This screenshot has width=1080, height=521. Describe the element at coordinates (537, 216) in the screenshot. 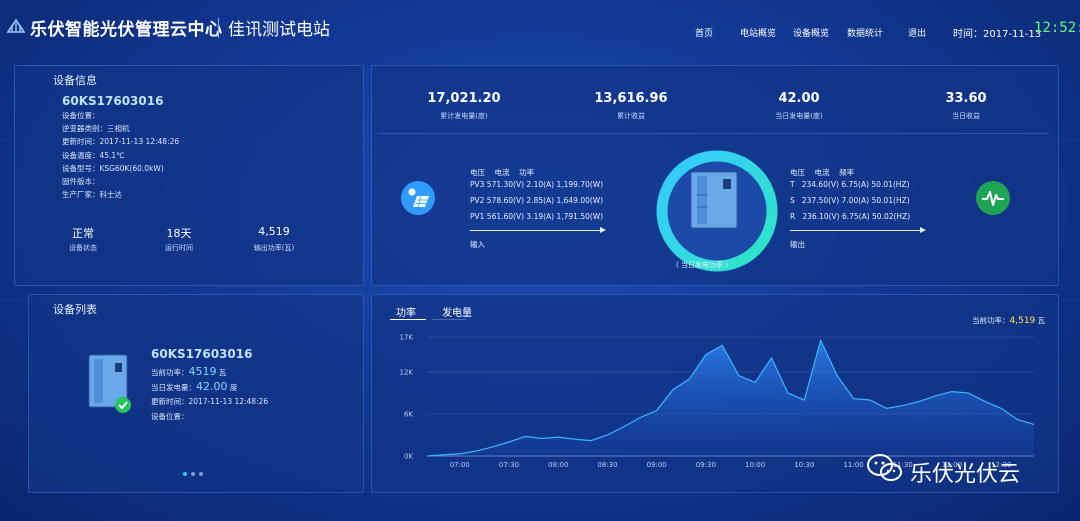

I see `input-row-pv1: PV1 561.60(V) 3.19(A) 1,791.50(W)` at that location.